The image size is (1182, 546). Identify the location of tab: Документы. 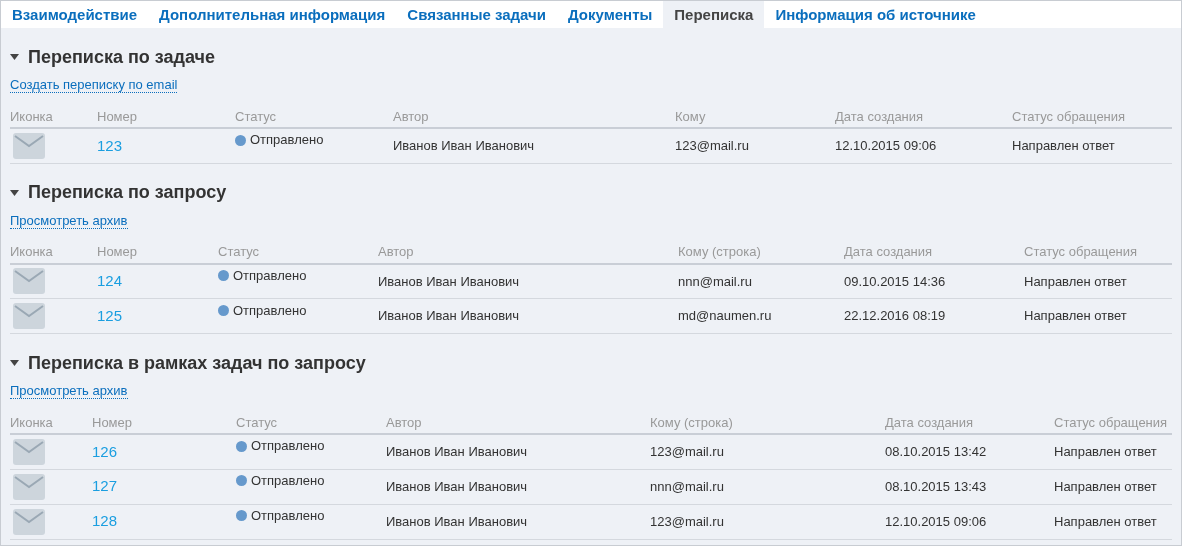
(610, 14).